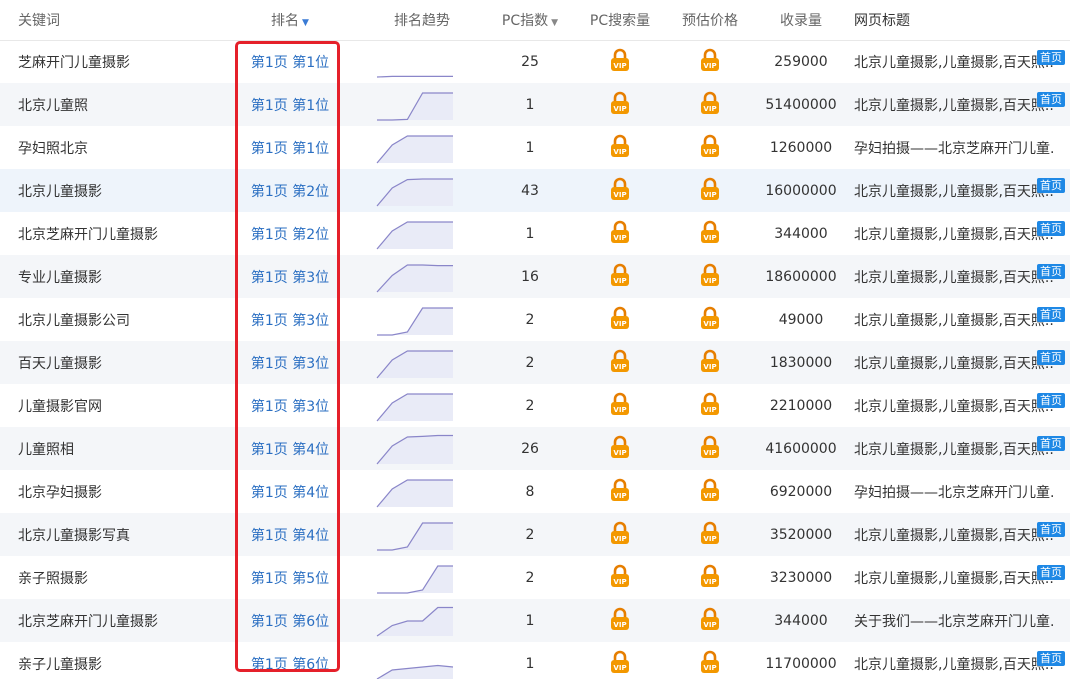 The height and width of the screenshot is (679, 1070). I want to click on header-rank: 排名 ▼, so click(290, 20).